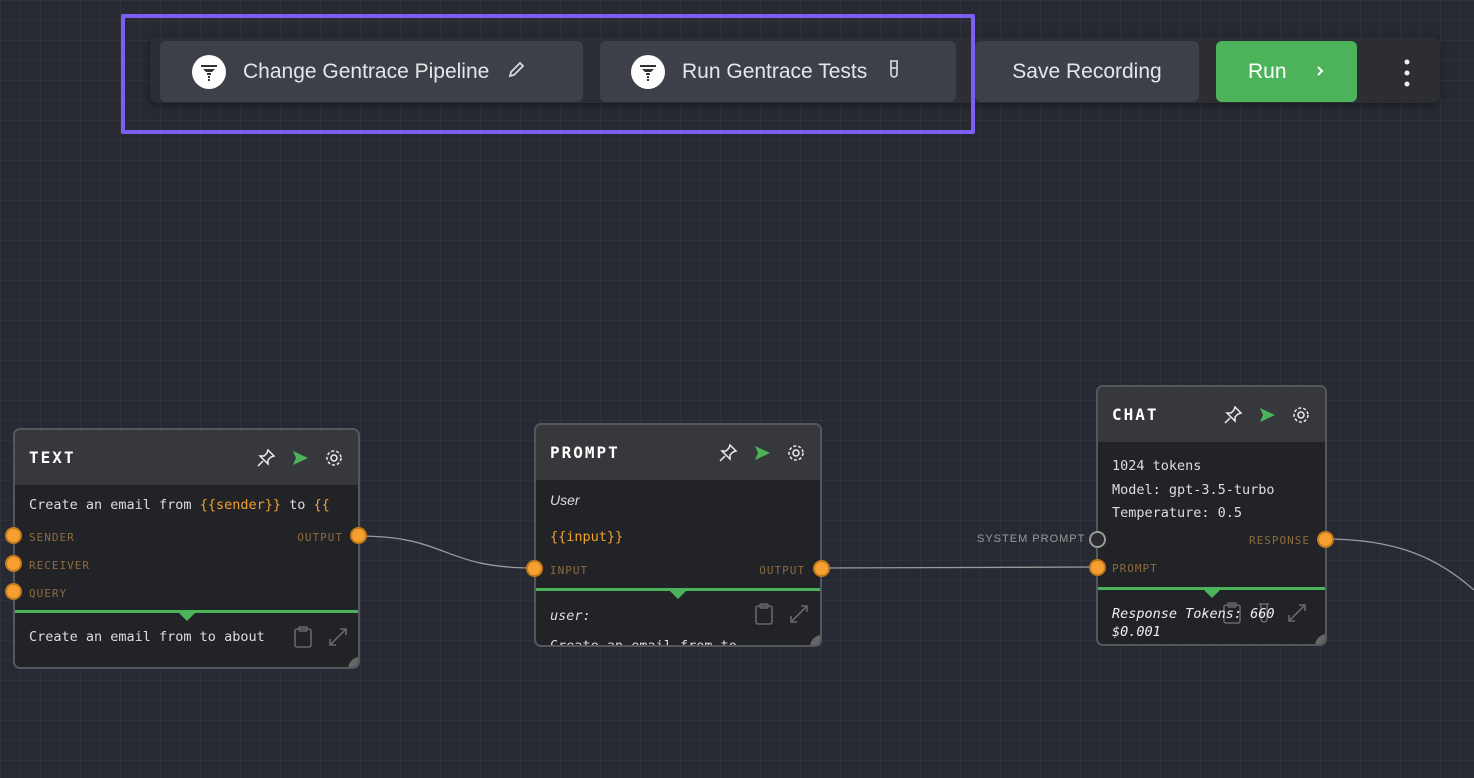  What do you see at coordinates (446, 552) in the screenshot?
I see `edge-text-to-prompt` at bounding box center [446, 552].